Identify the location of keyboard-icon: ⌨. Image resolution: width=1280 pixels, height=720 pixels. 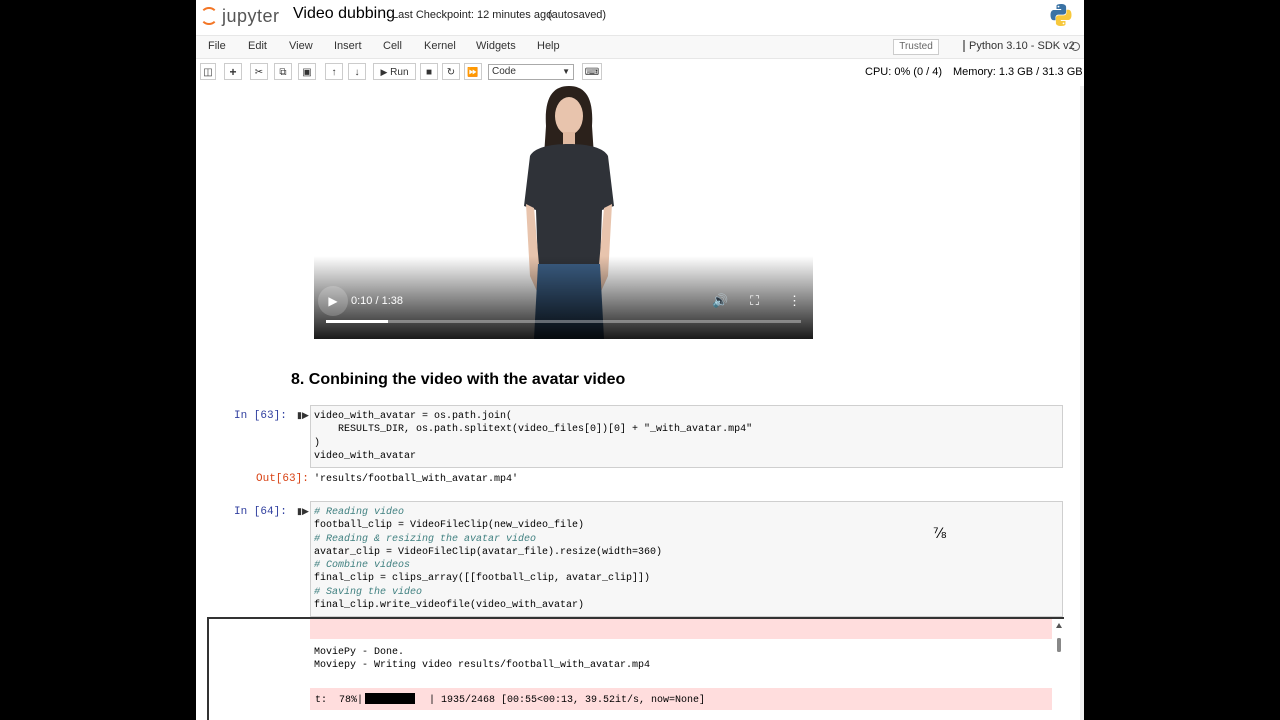
(592, 72).